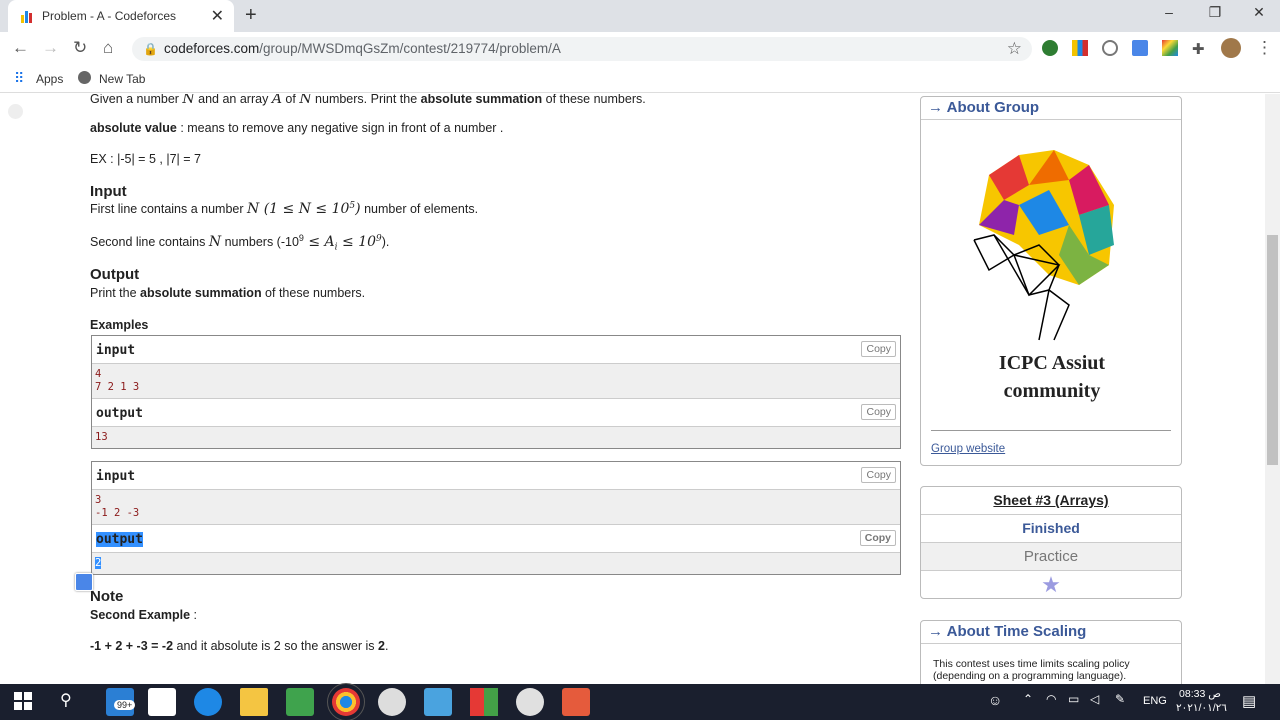 The width and height of the screenshot is (1280, 720). I want to click on lock-icon: 🔒, so click(150, 49).